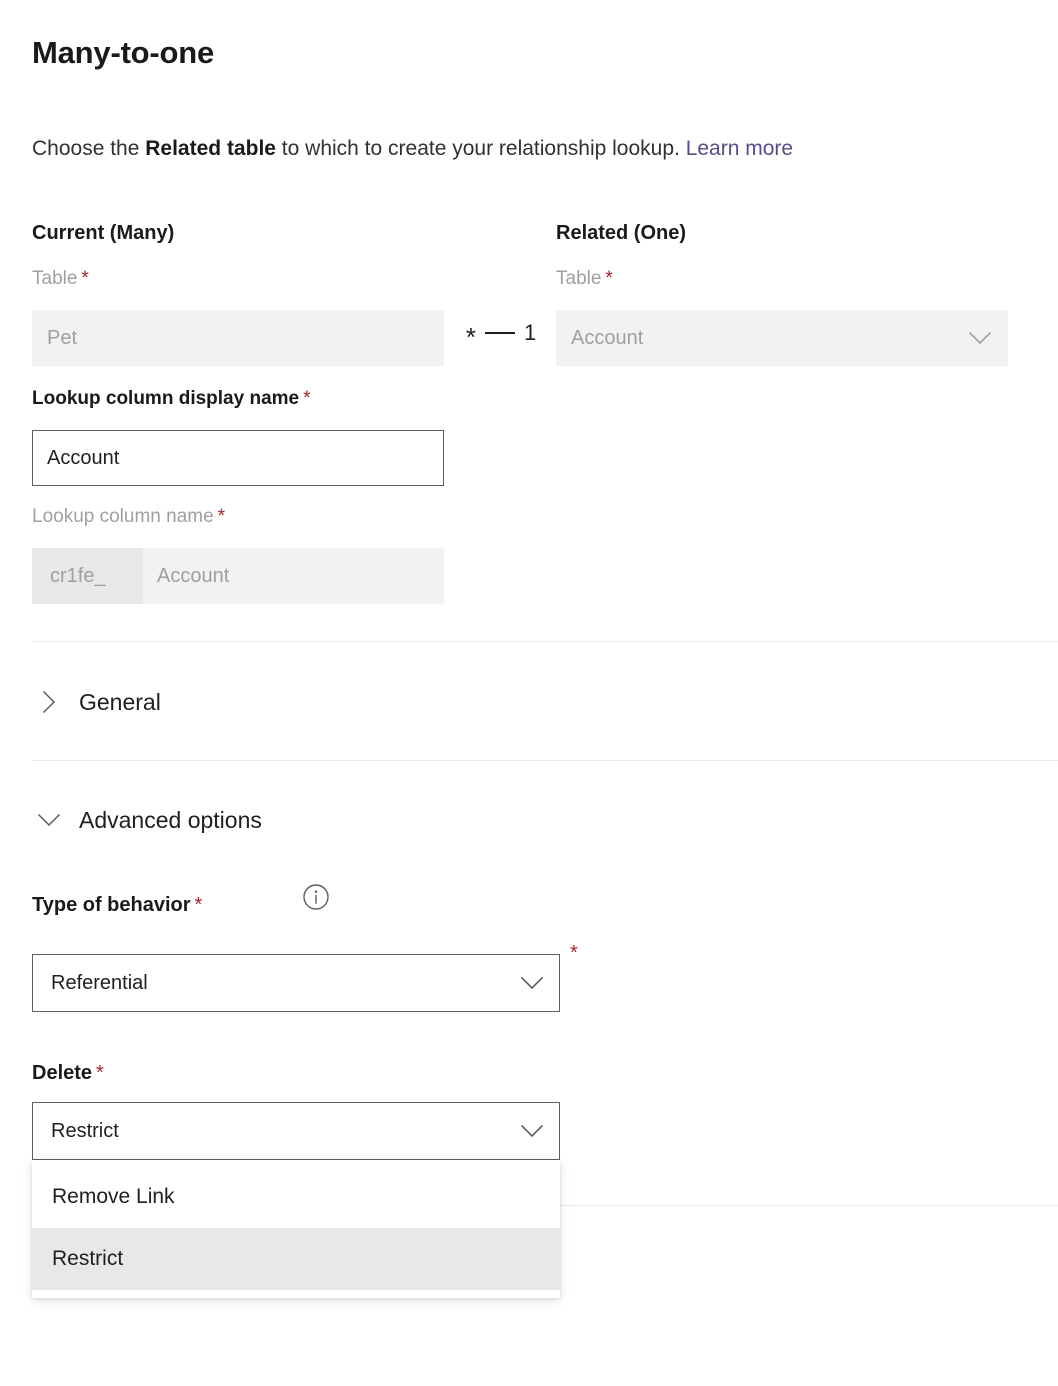 Image resolution: width=1058 pixels, height=1386 pixels. I want to click on delete-label: Delete *, so click(68, 1073).